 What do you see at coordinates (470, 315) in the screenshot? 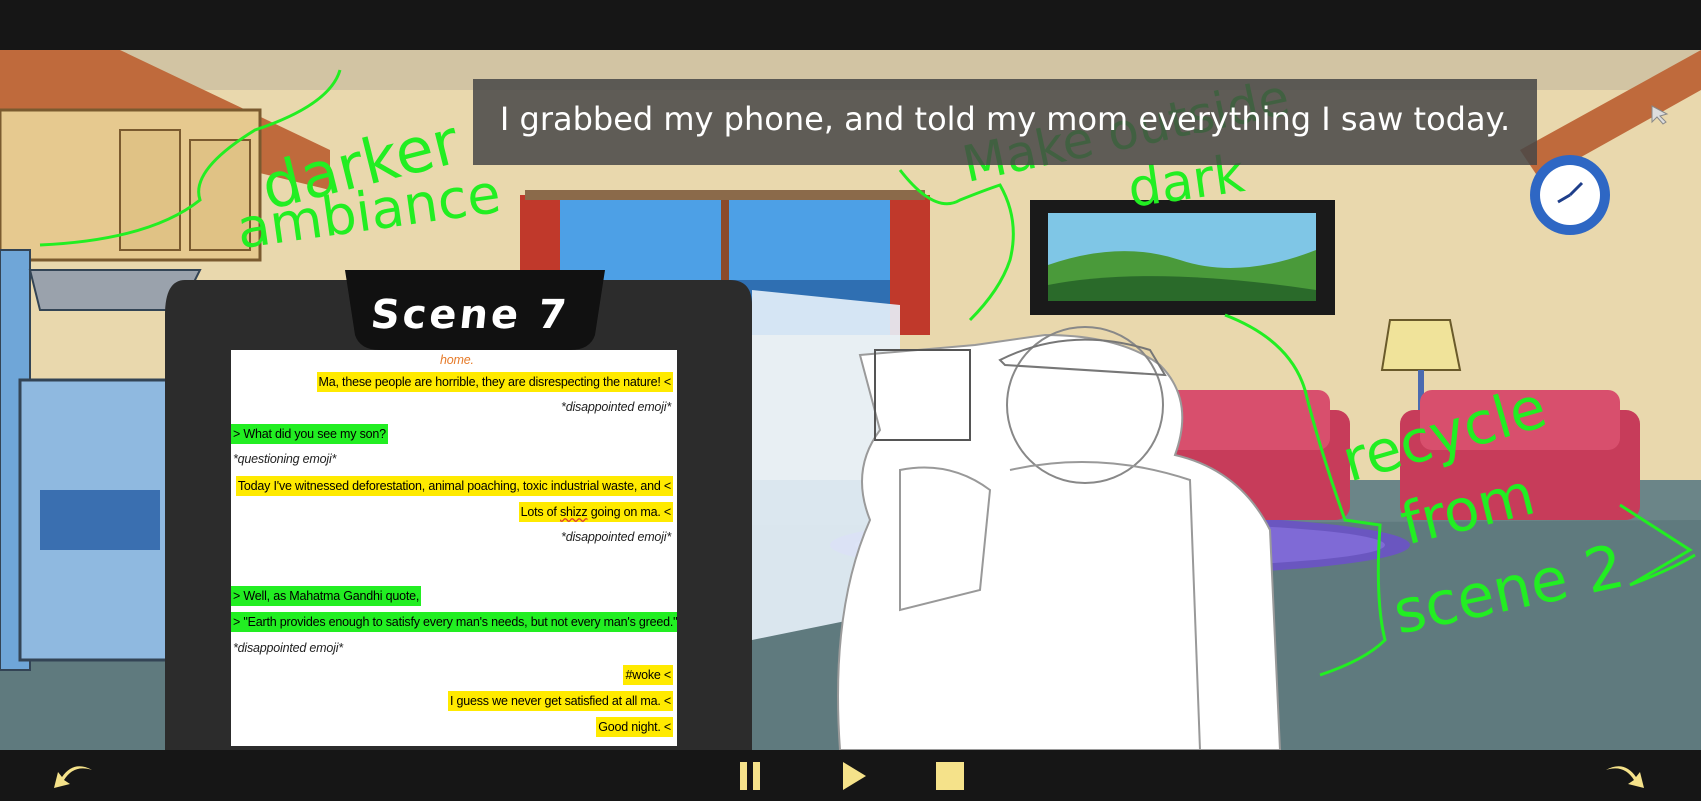
I see `scene-title: Scene 7` at bounding box center [470, 315].